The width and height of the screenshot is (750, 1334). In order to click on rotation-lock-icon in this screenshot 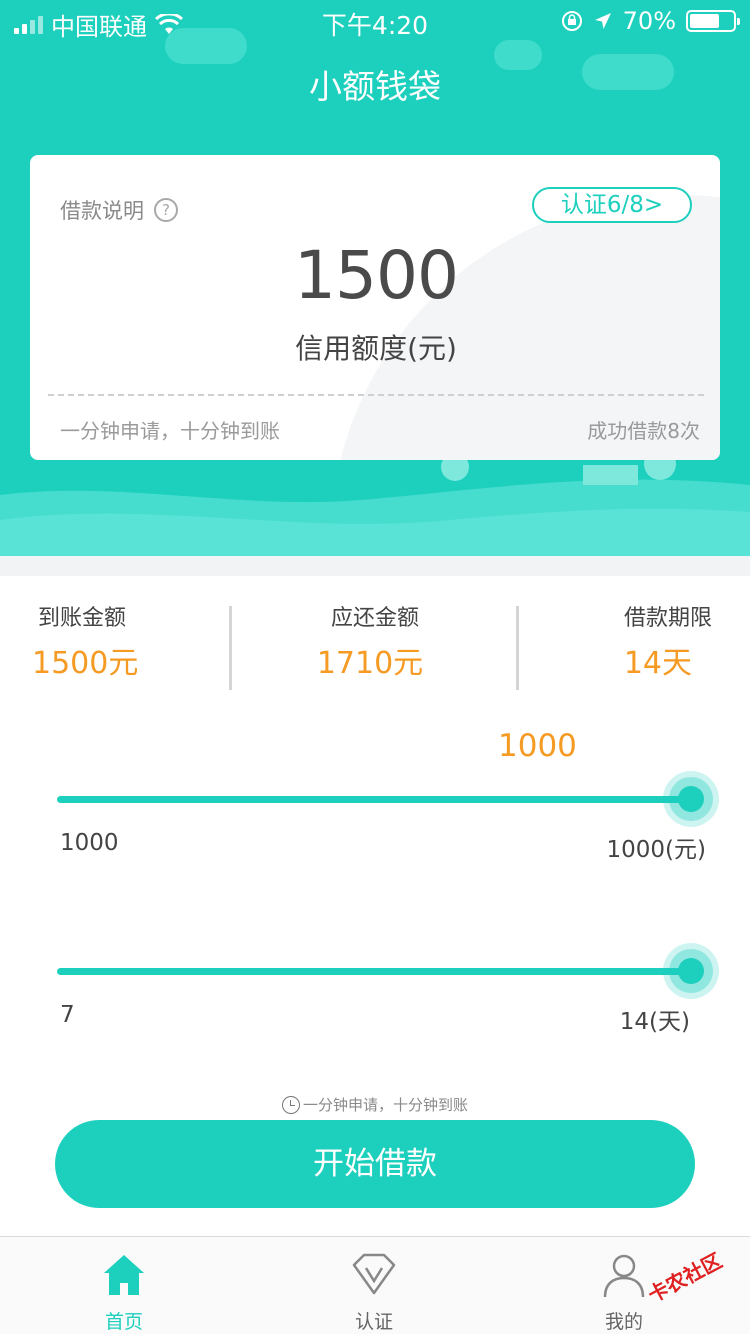, I will do `click(571, 21)`.